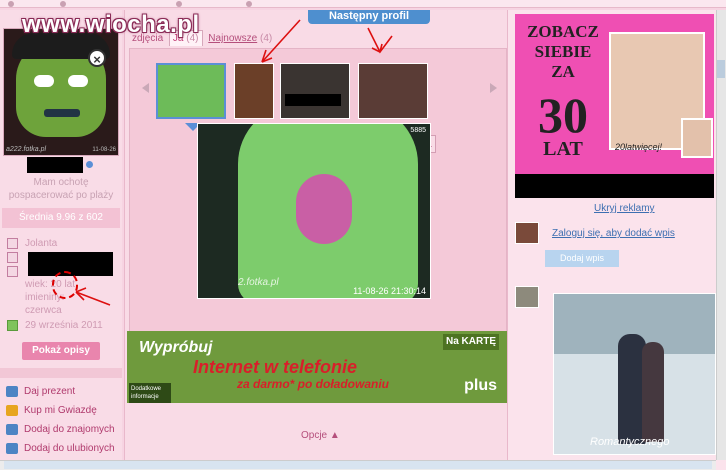 Image resolution: width=726 pixels, height=470 pixels. Describe the element at coordinates (614, 106) in the screenshot. I see `age-ad: ZOBACZ SIEBIE ZA 30 LAT 20latwięcej!` at that location.